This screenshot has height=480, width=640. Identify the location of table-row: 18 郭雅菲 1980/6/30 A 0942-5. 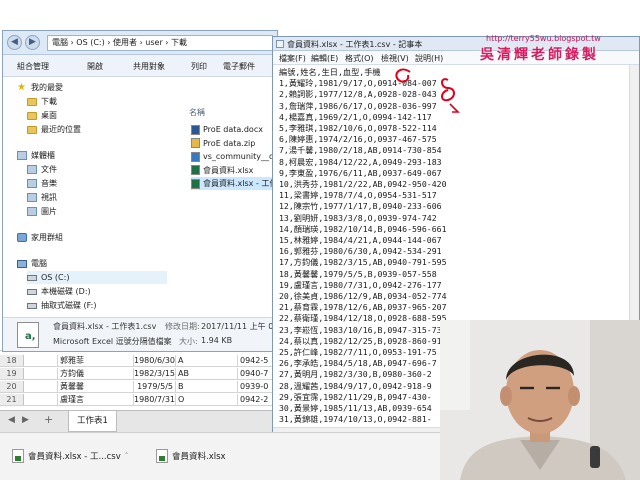
(140, 361).